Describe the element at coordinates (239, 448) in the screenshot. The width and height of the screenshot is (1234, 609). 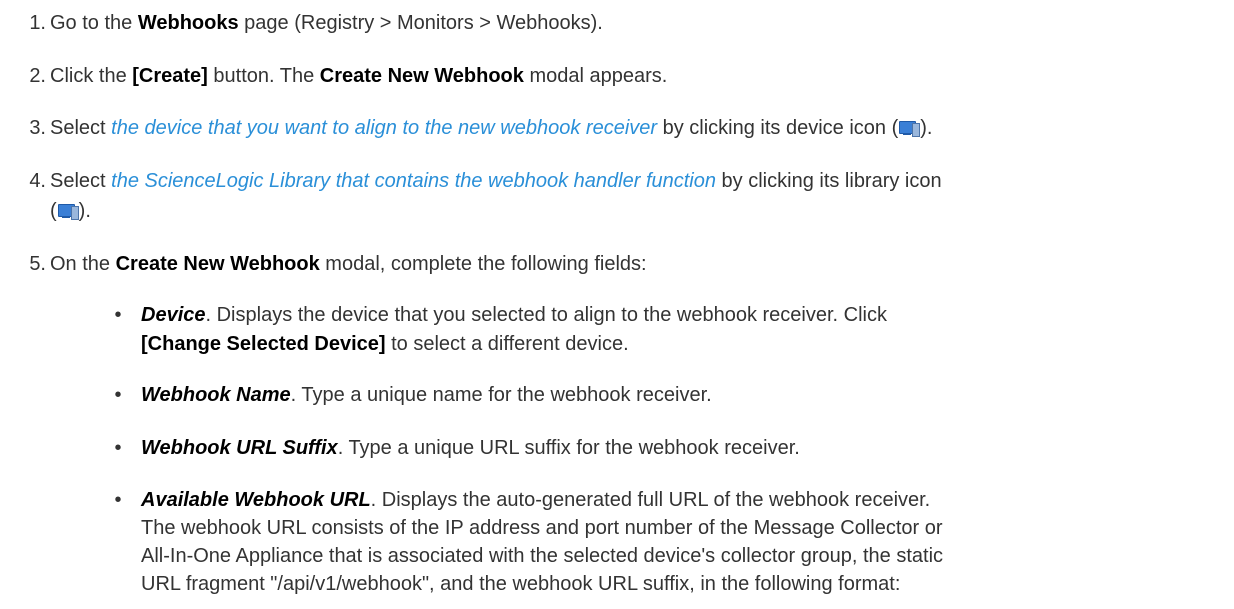
I see `field-name: Webhook URL Suffix` at that location.